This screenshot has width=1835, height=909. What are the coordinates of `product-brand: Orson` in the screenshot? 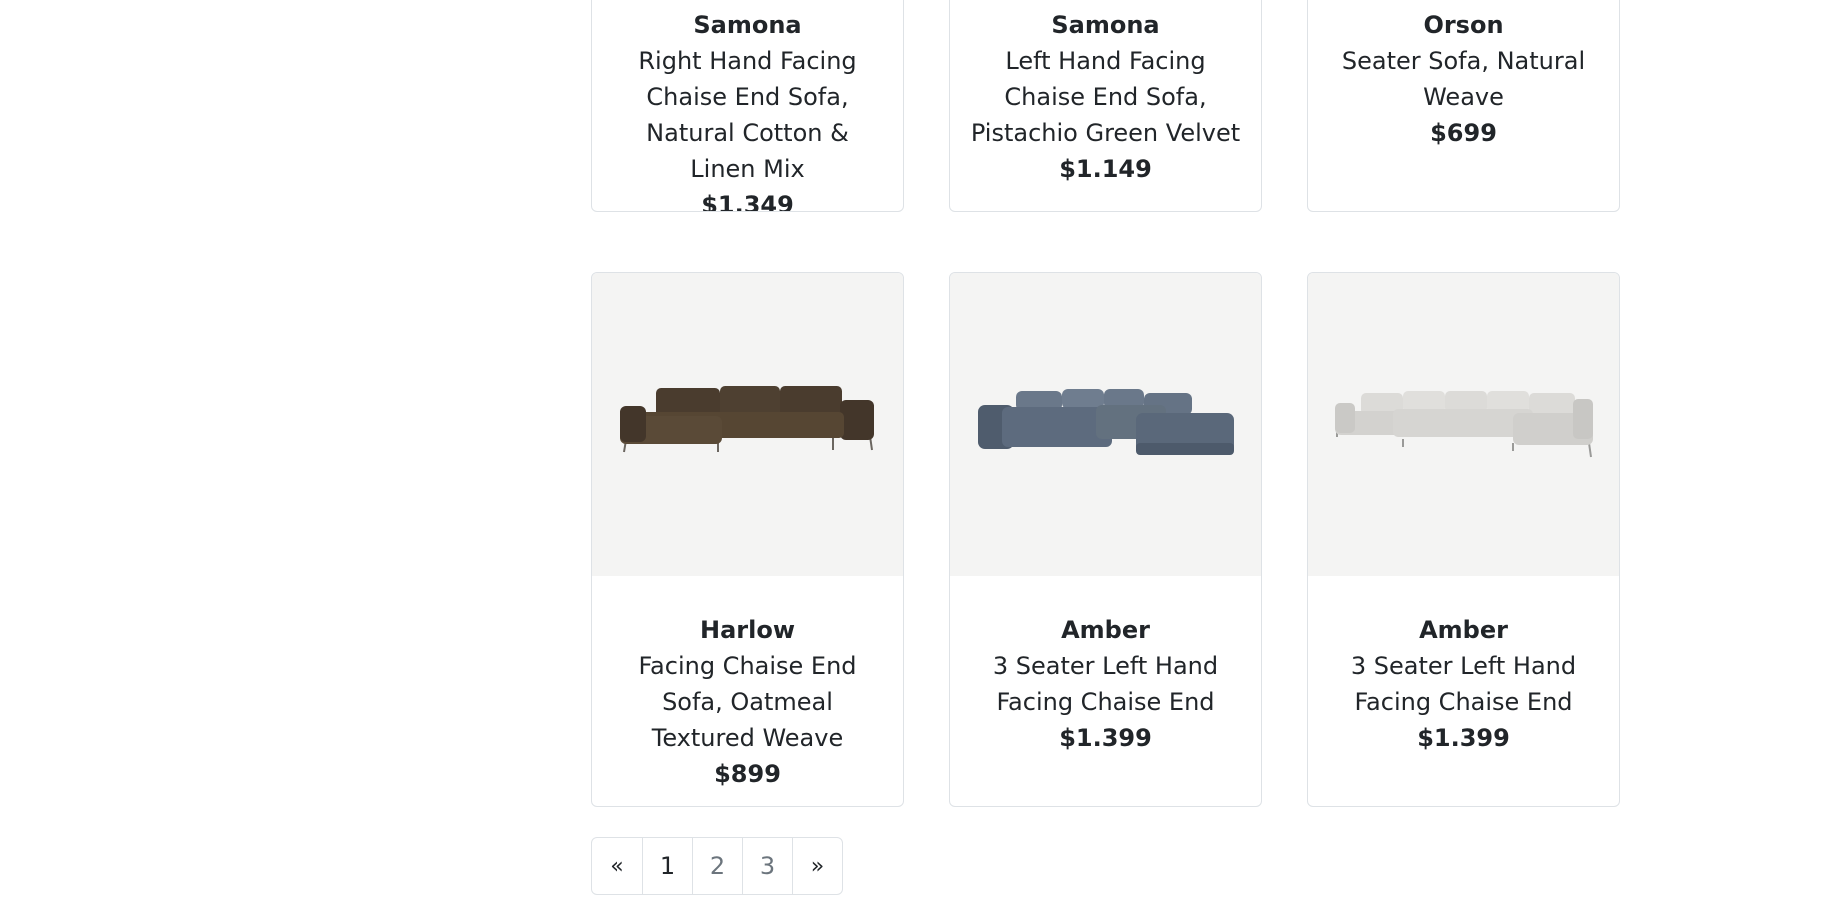 It's located at (1463, 25).